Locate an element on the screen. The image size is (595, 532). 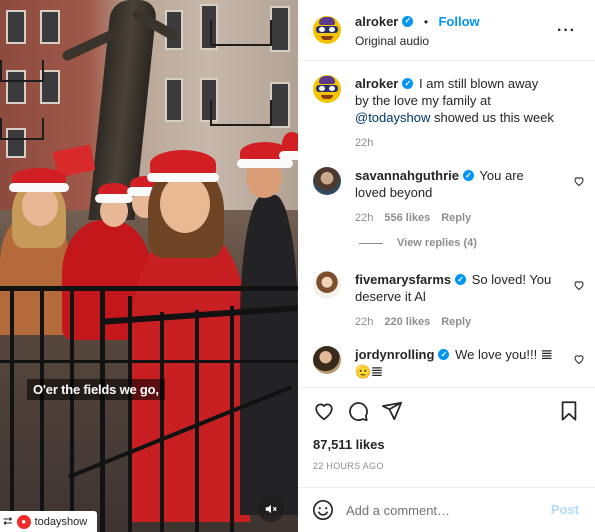
audio-label: Original audio is located at coordinates (417, 41).